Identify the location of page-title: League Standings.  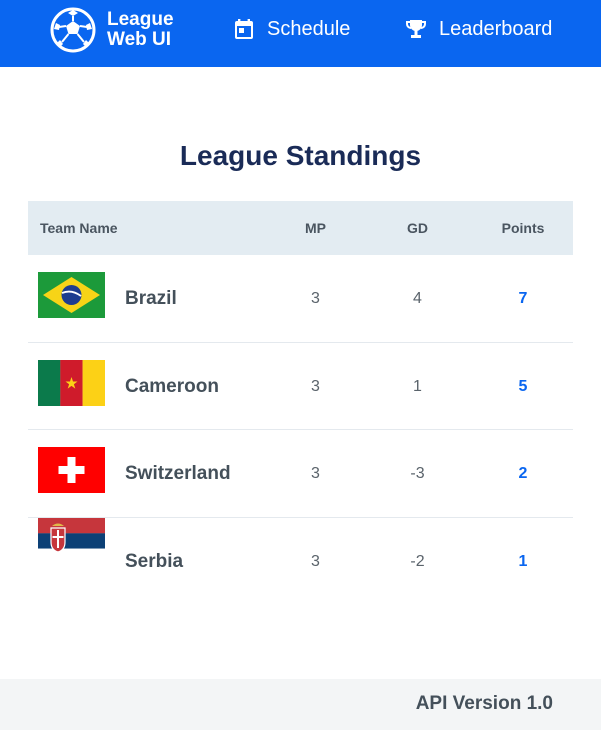
(300, 155).